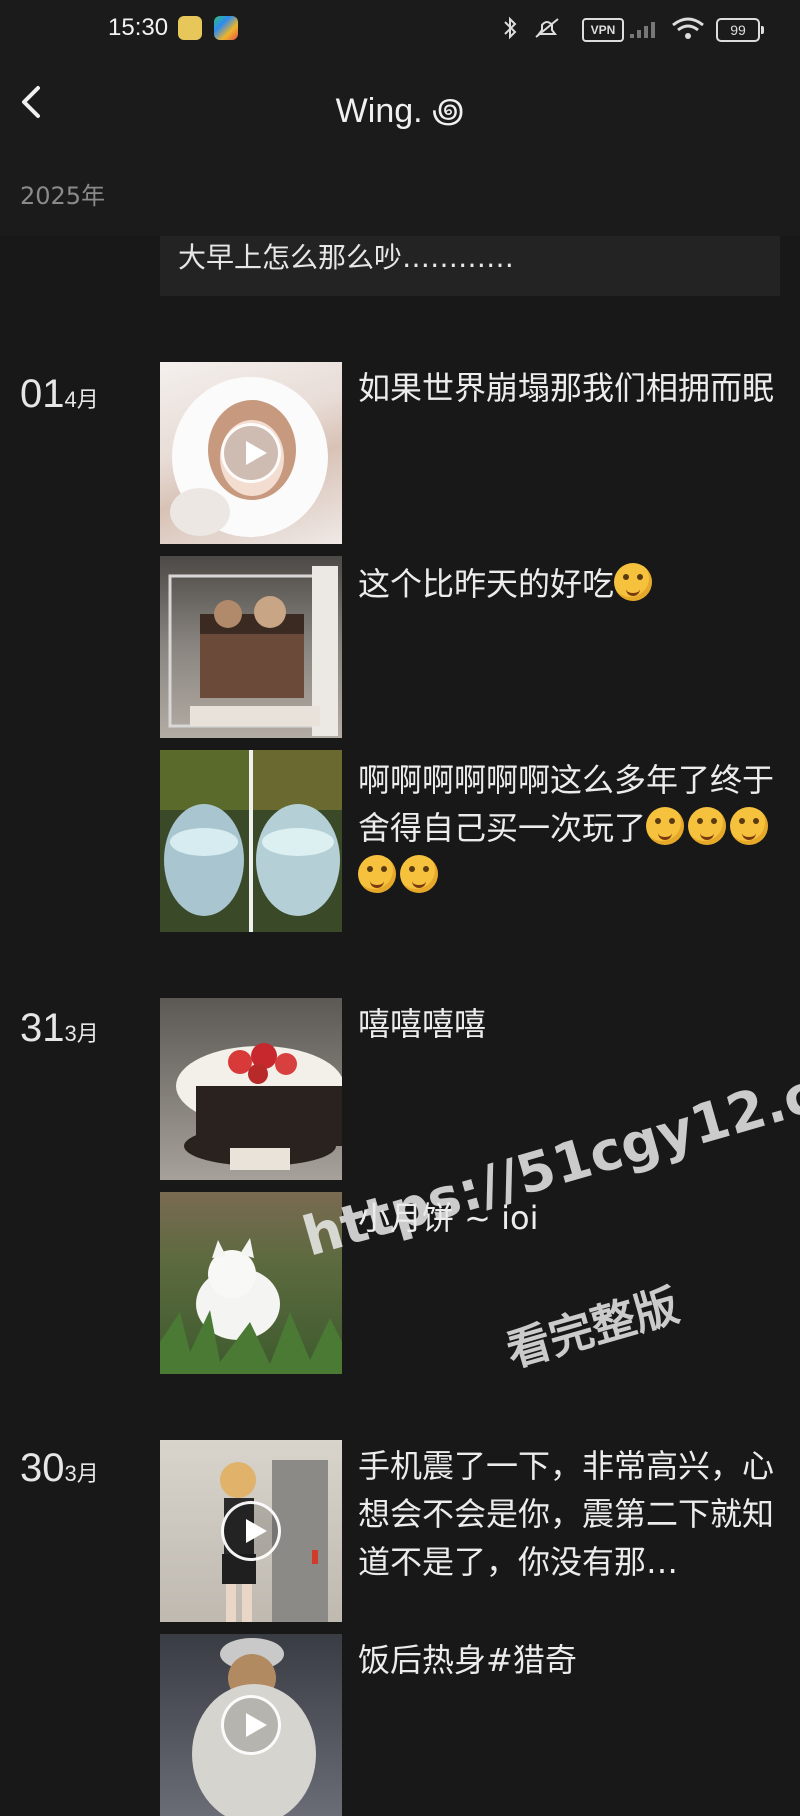 The image size is (800, 1816). Describe the element at coordinates (547, 28) in the screenshot. I see `mute-bell-icon` at that location.